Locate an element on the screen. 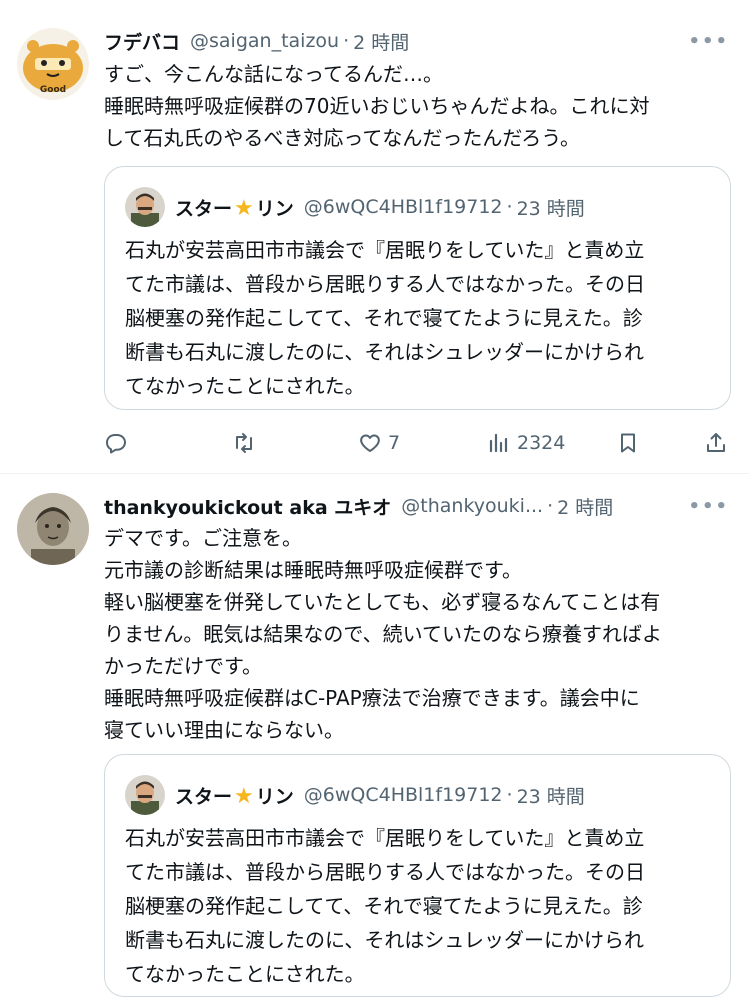 The image size is (749, 1005). bookmark-button is located at coordinates (628, 443).